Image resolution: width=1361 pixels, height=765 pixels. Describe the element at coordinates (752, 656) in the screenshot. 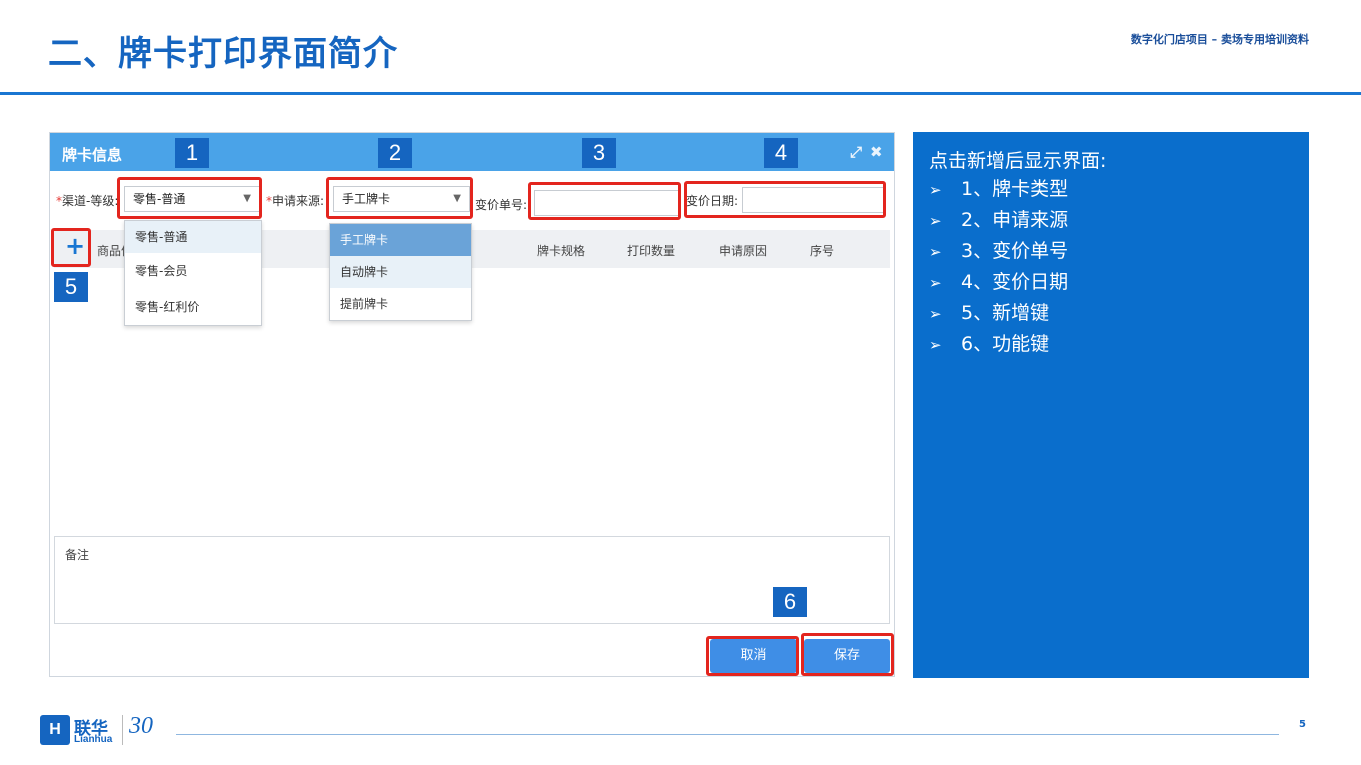

I see `highlight-cancel-button` at that location.